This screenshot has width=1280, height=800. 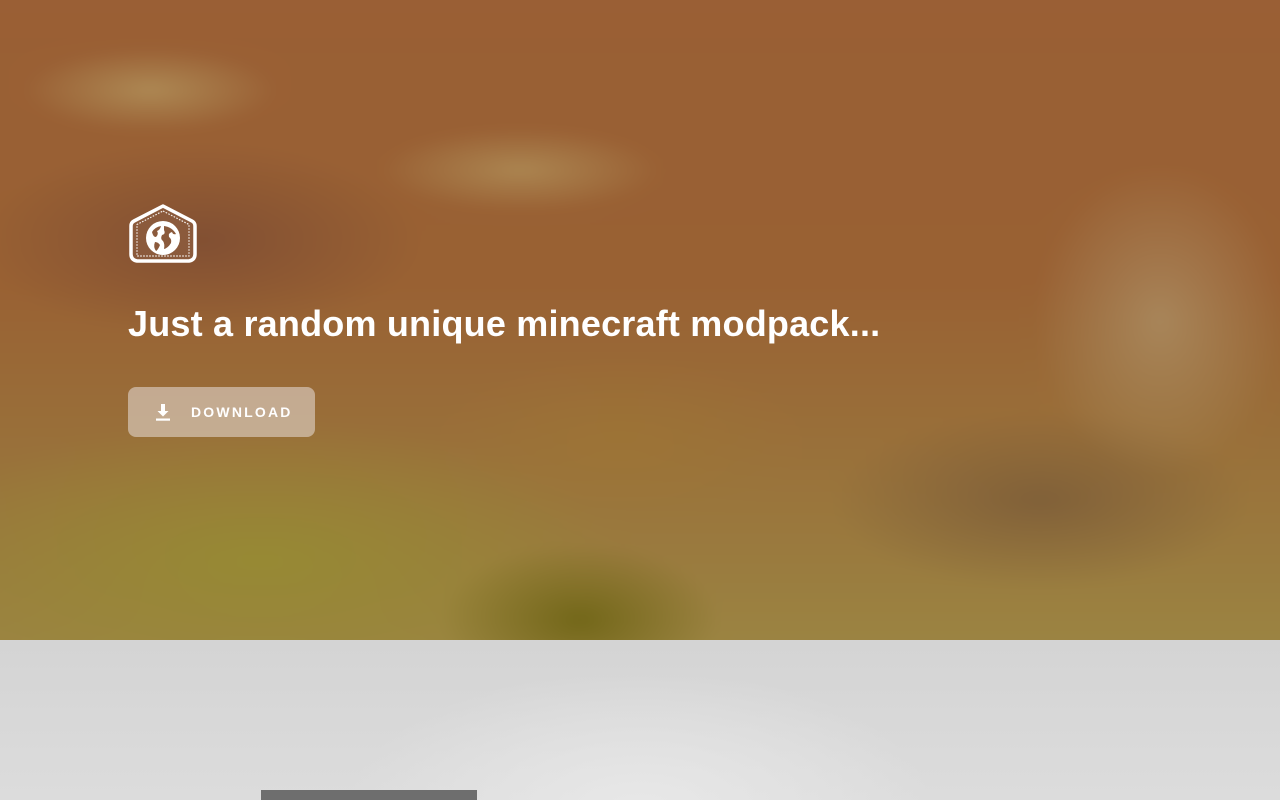 I want to click on content-card, so click(x=369, y=795).